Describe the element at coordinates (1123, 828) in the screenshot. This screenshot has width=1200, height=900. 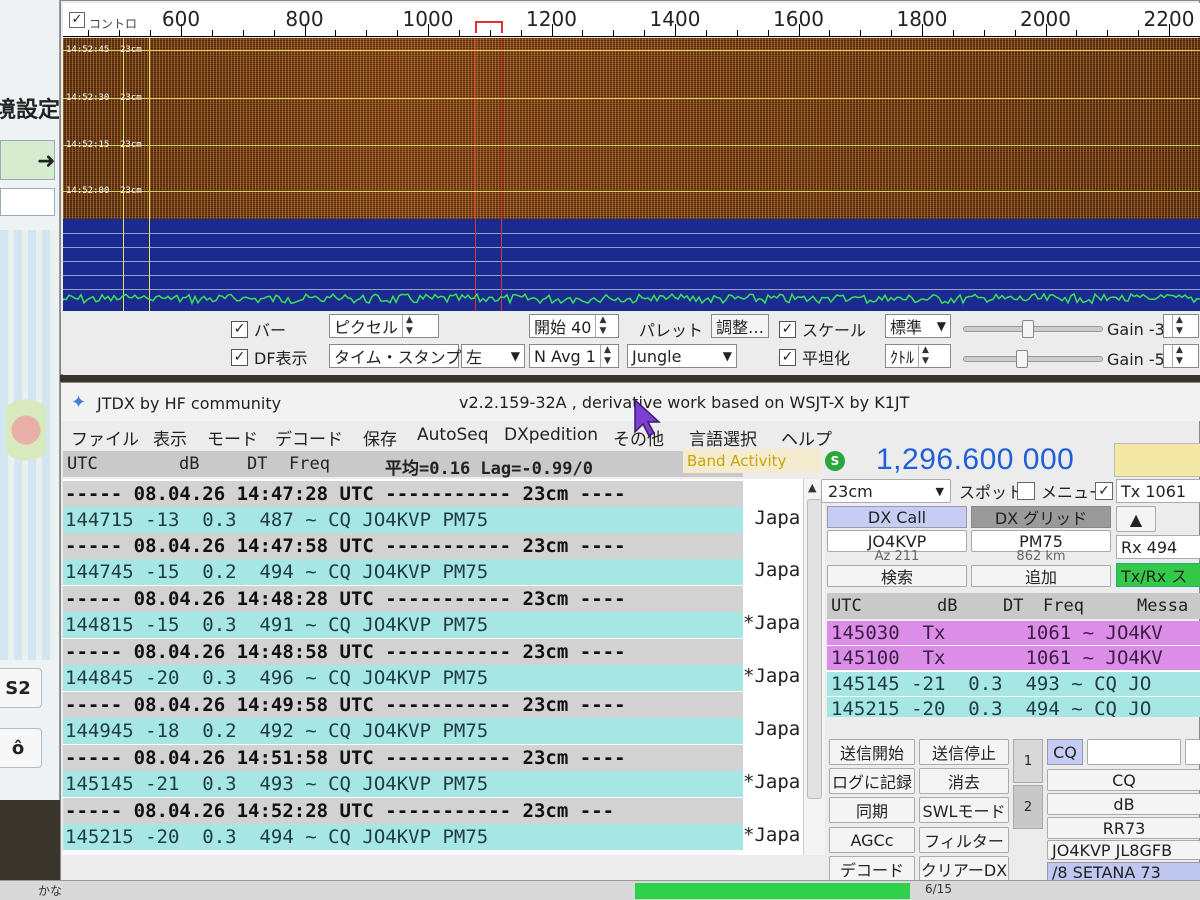
I see `msg-button-rr73: RR73` at that location.